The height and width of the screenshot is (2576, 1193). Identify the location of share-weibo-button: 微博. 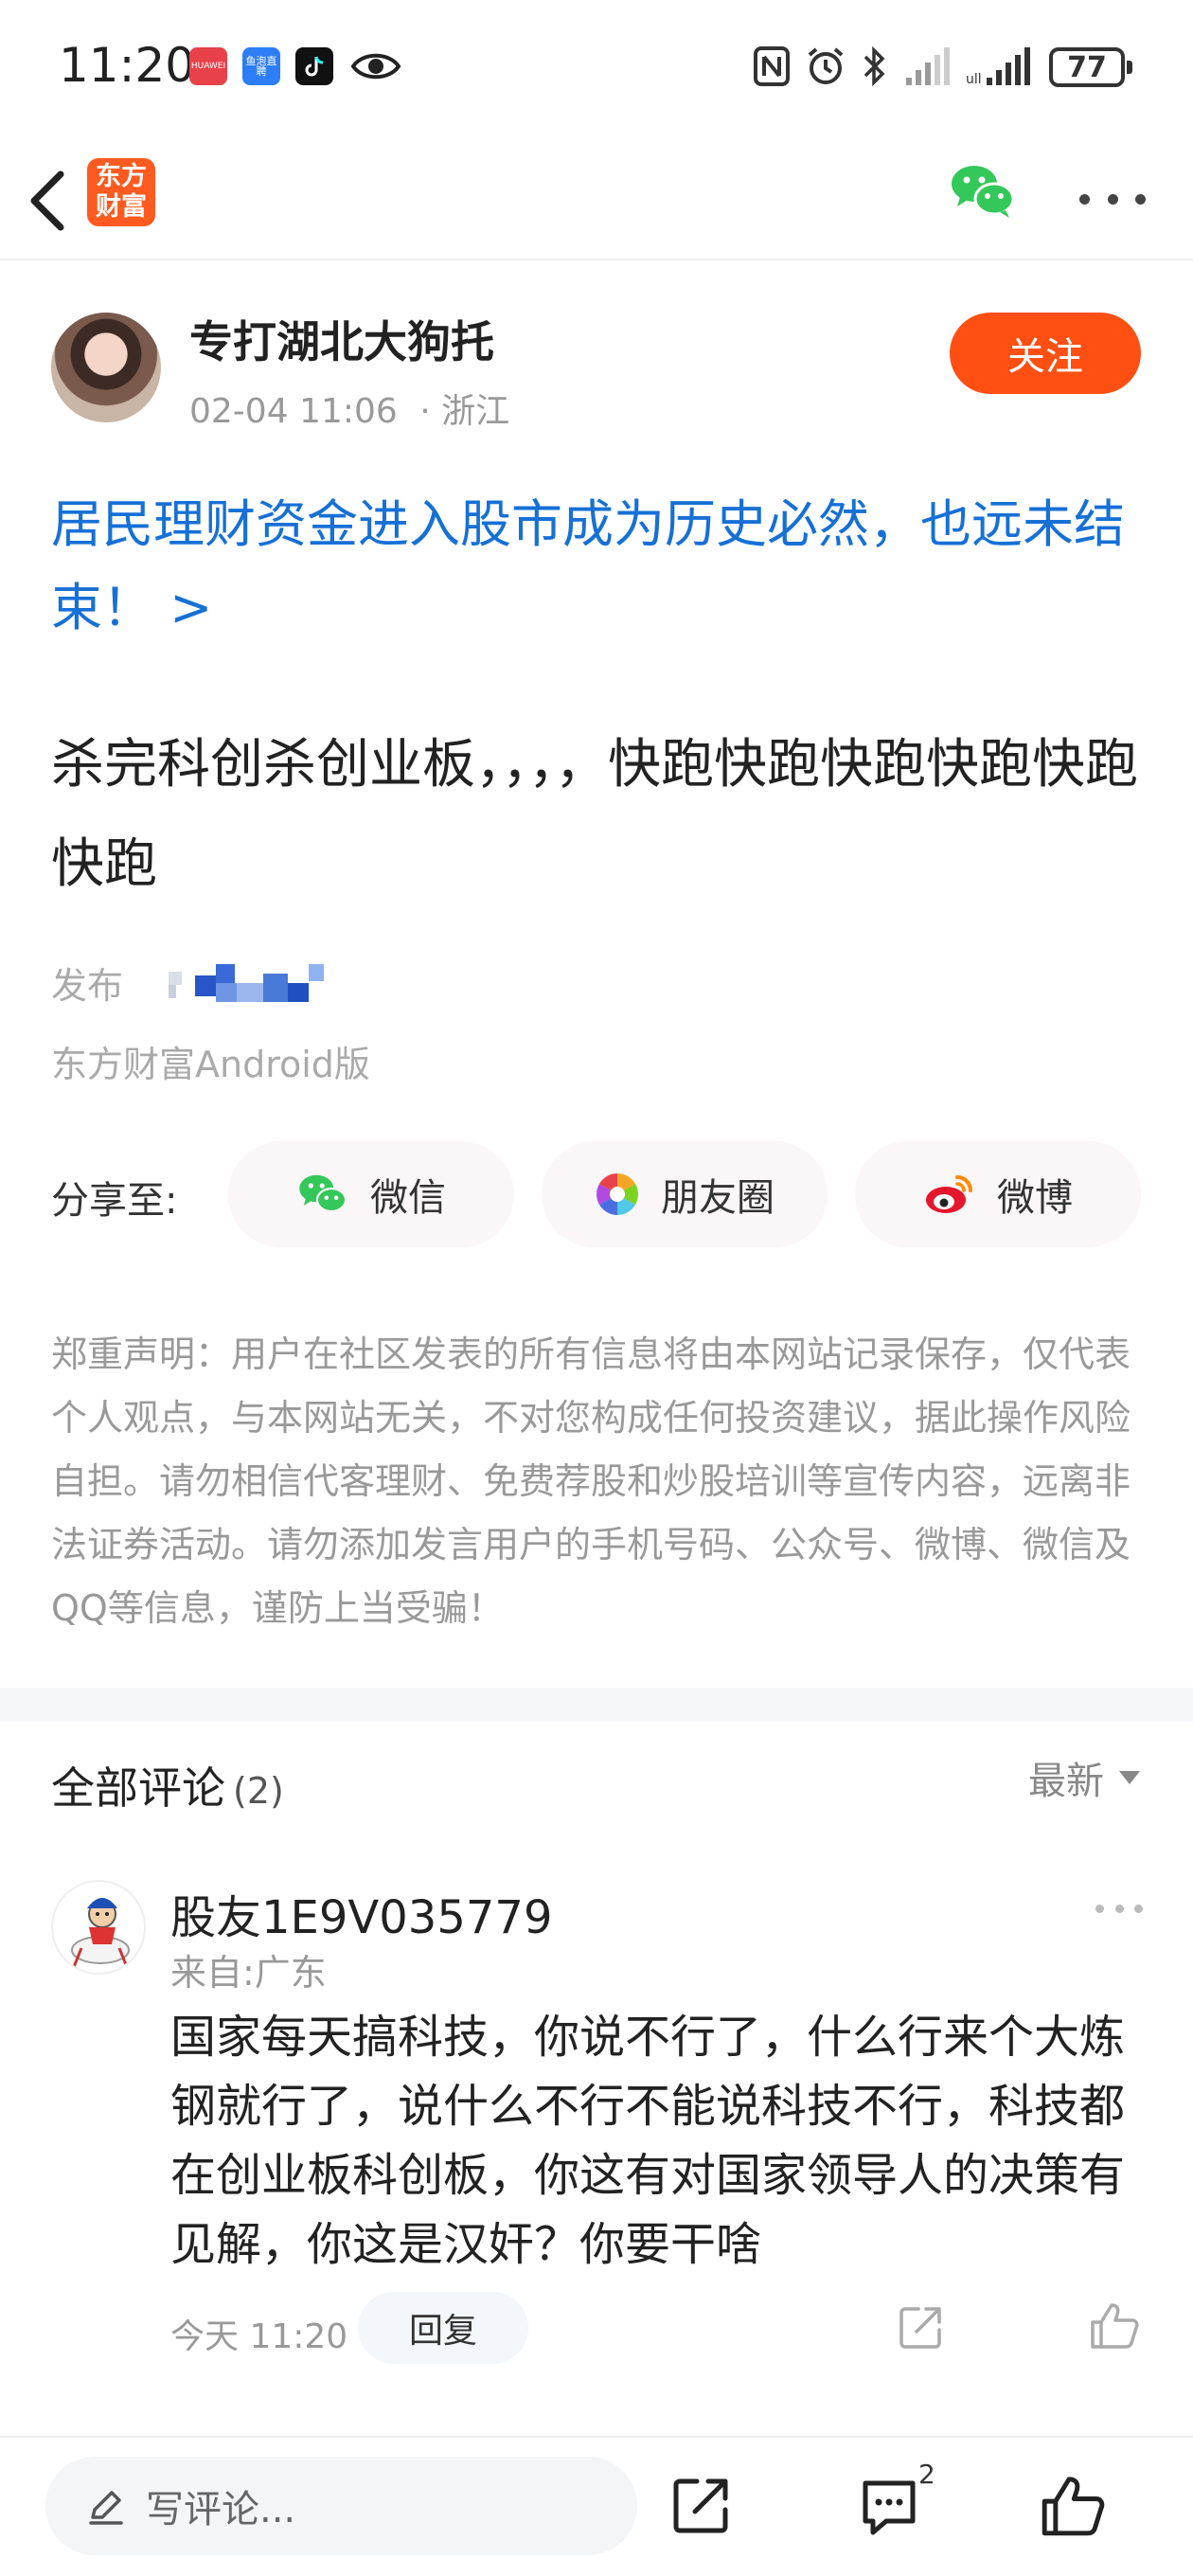
(998, 1194).